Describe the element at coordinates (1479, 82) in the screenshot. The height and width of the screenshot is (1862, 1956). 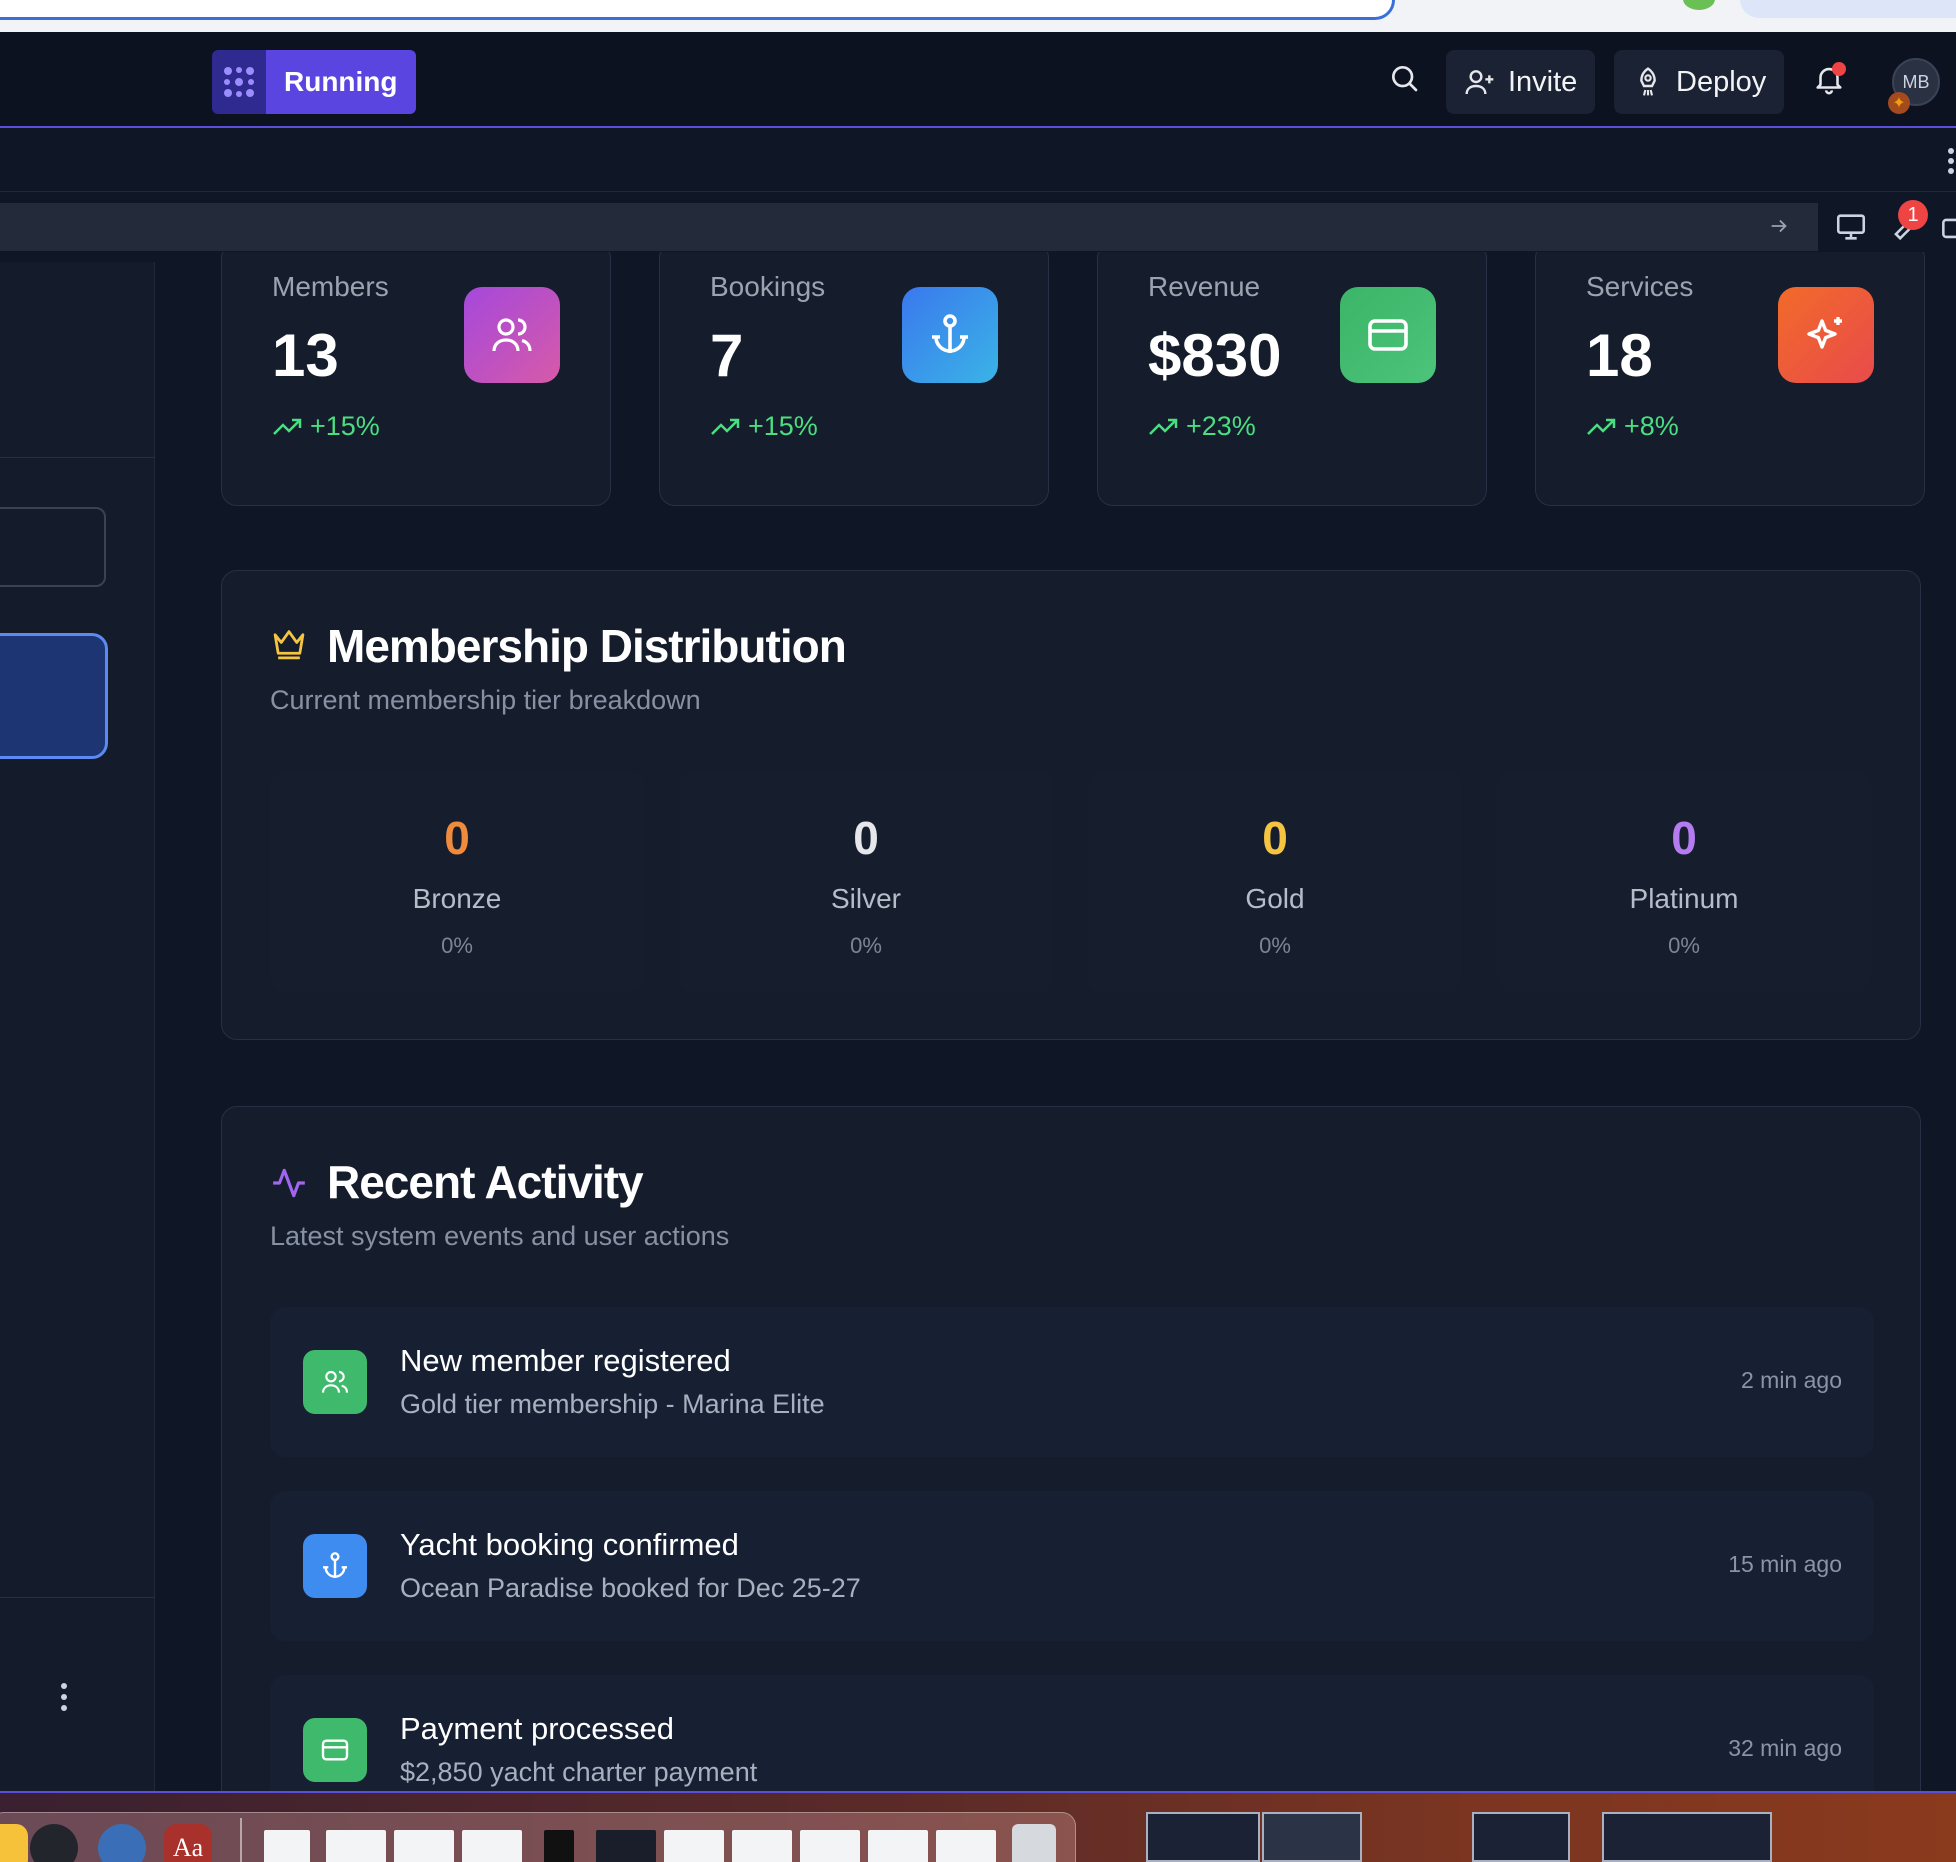
I see `user-plus-icon` at that location.